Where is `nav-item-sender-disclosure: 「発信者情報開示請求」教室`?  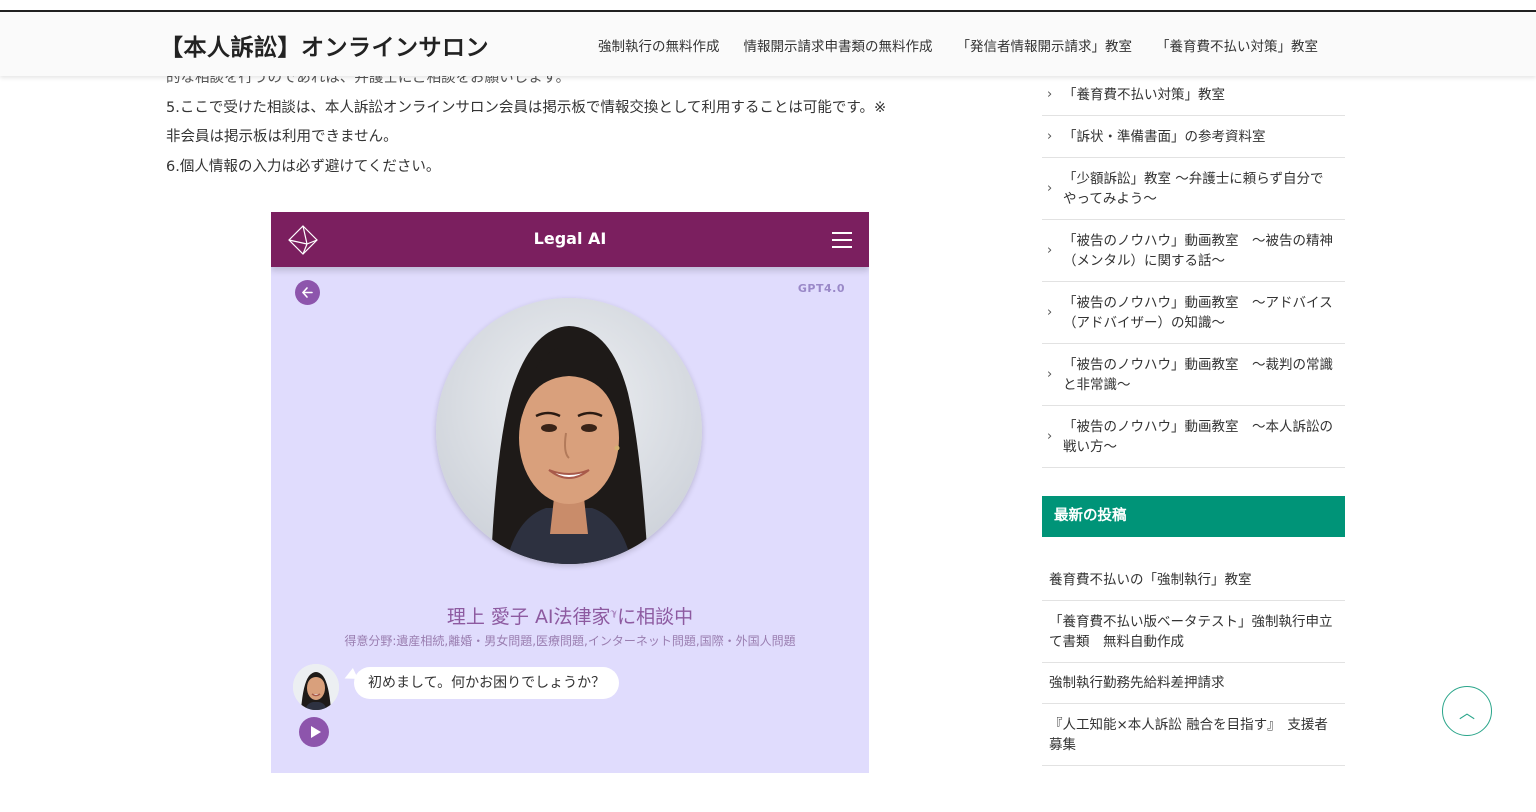 nav-item-sender-disclosure: 「発信者情報開示請求」教室 is located at coordinates (1045, 45).